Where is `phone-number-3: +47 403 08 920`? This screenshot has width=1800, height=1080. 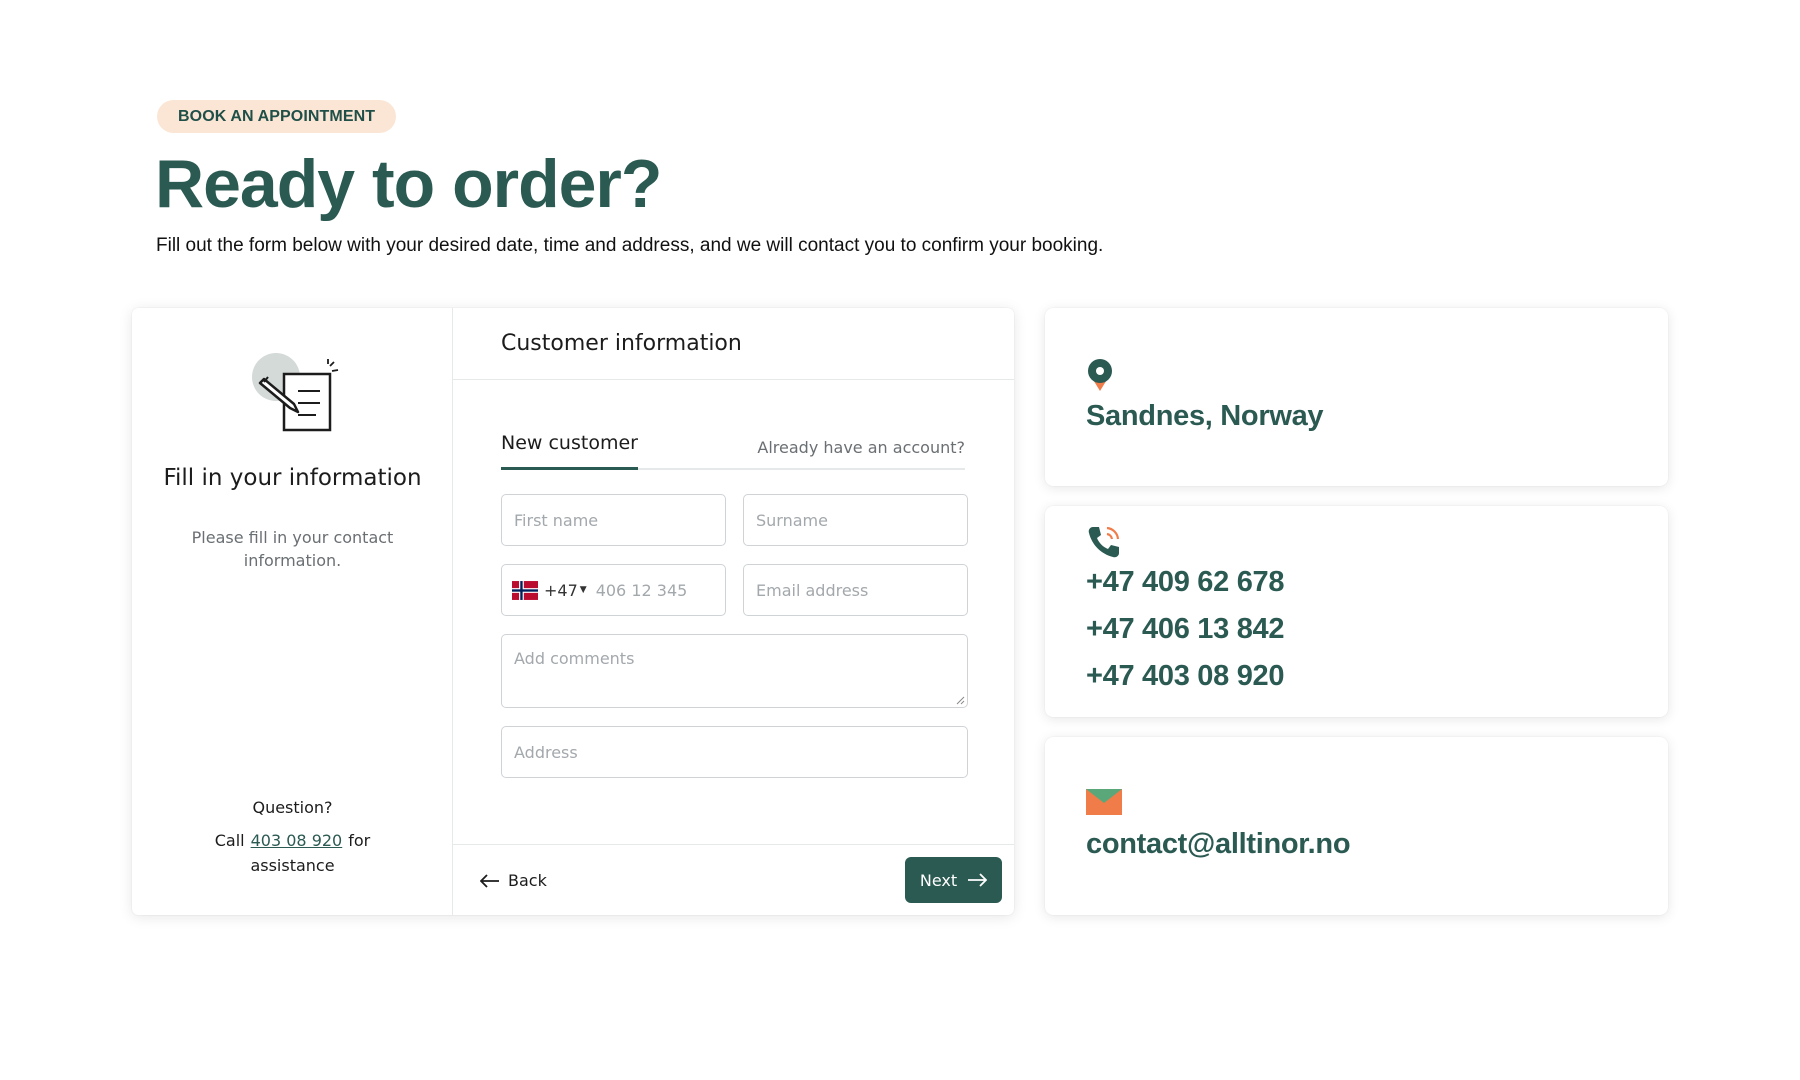 phone-number-3: +47 403 08 920 is located at coordinates (1185, 676).